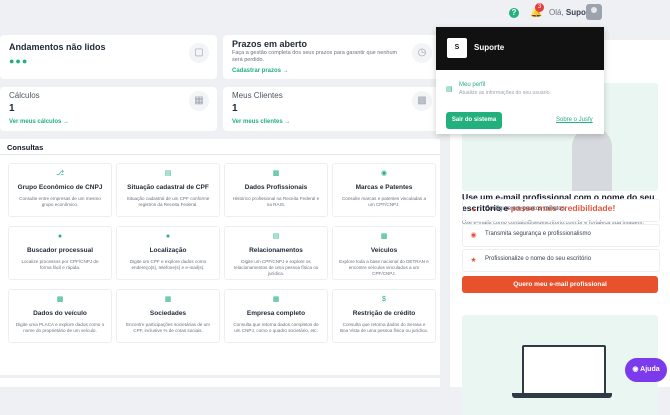 The width and height of the screenshot is (670, 415). I want to click on ver-clientes-link: Ver meus clientes →, so click(261, 122).